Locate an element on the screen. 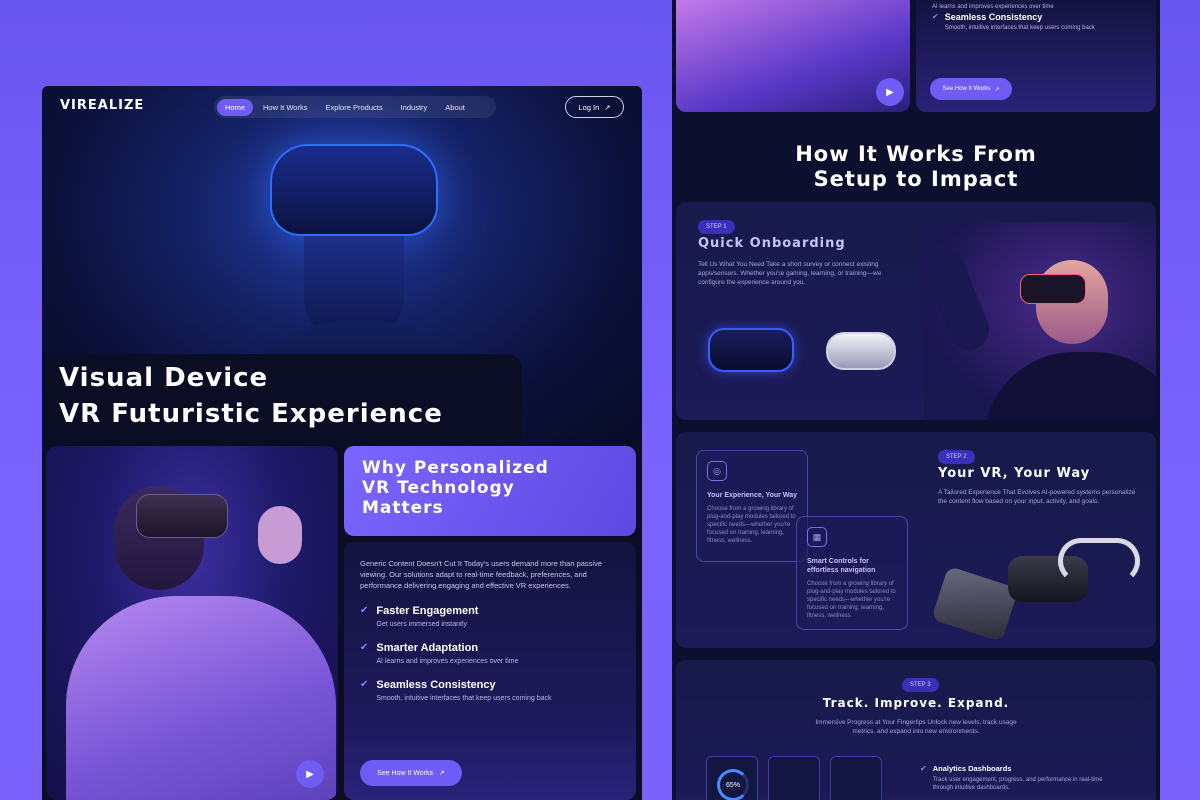 The height and width of the screenshot is (800, 1200). headset-part is located at coordinates (975, 604).